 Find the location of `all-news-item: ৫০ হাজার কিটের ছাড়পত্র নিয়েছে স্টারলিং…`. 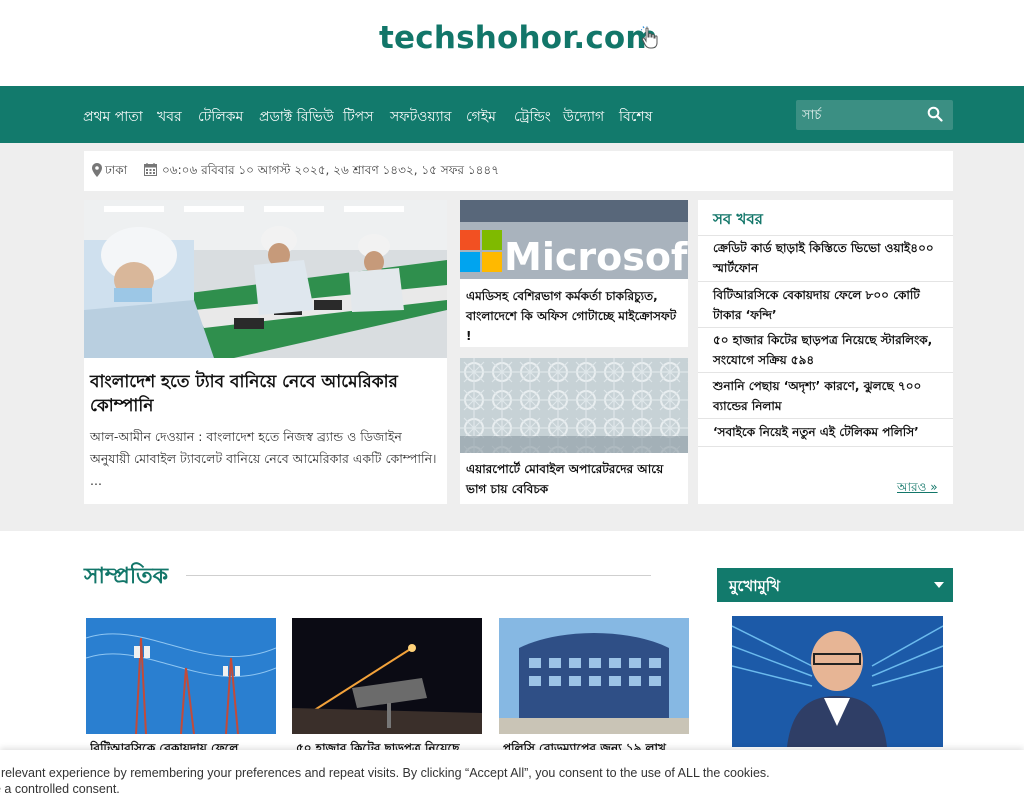

all-news-item: ৫০ হাজার কিটের ছাড়পত্র নিয়েছে স্টারলিং… is located at coordinates (830, 350).